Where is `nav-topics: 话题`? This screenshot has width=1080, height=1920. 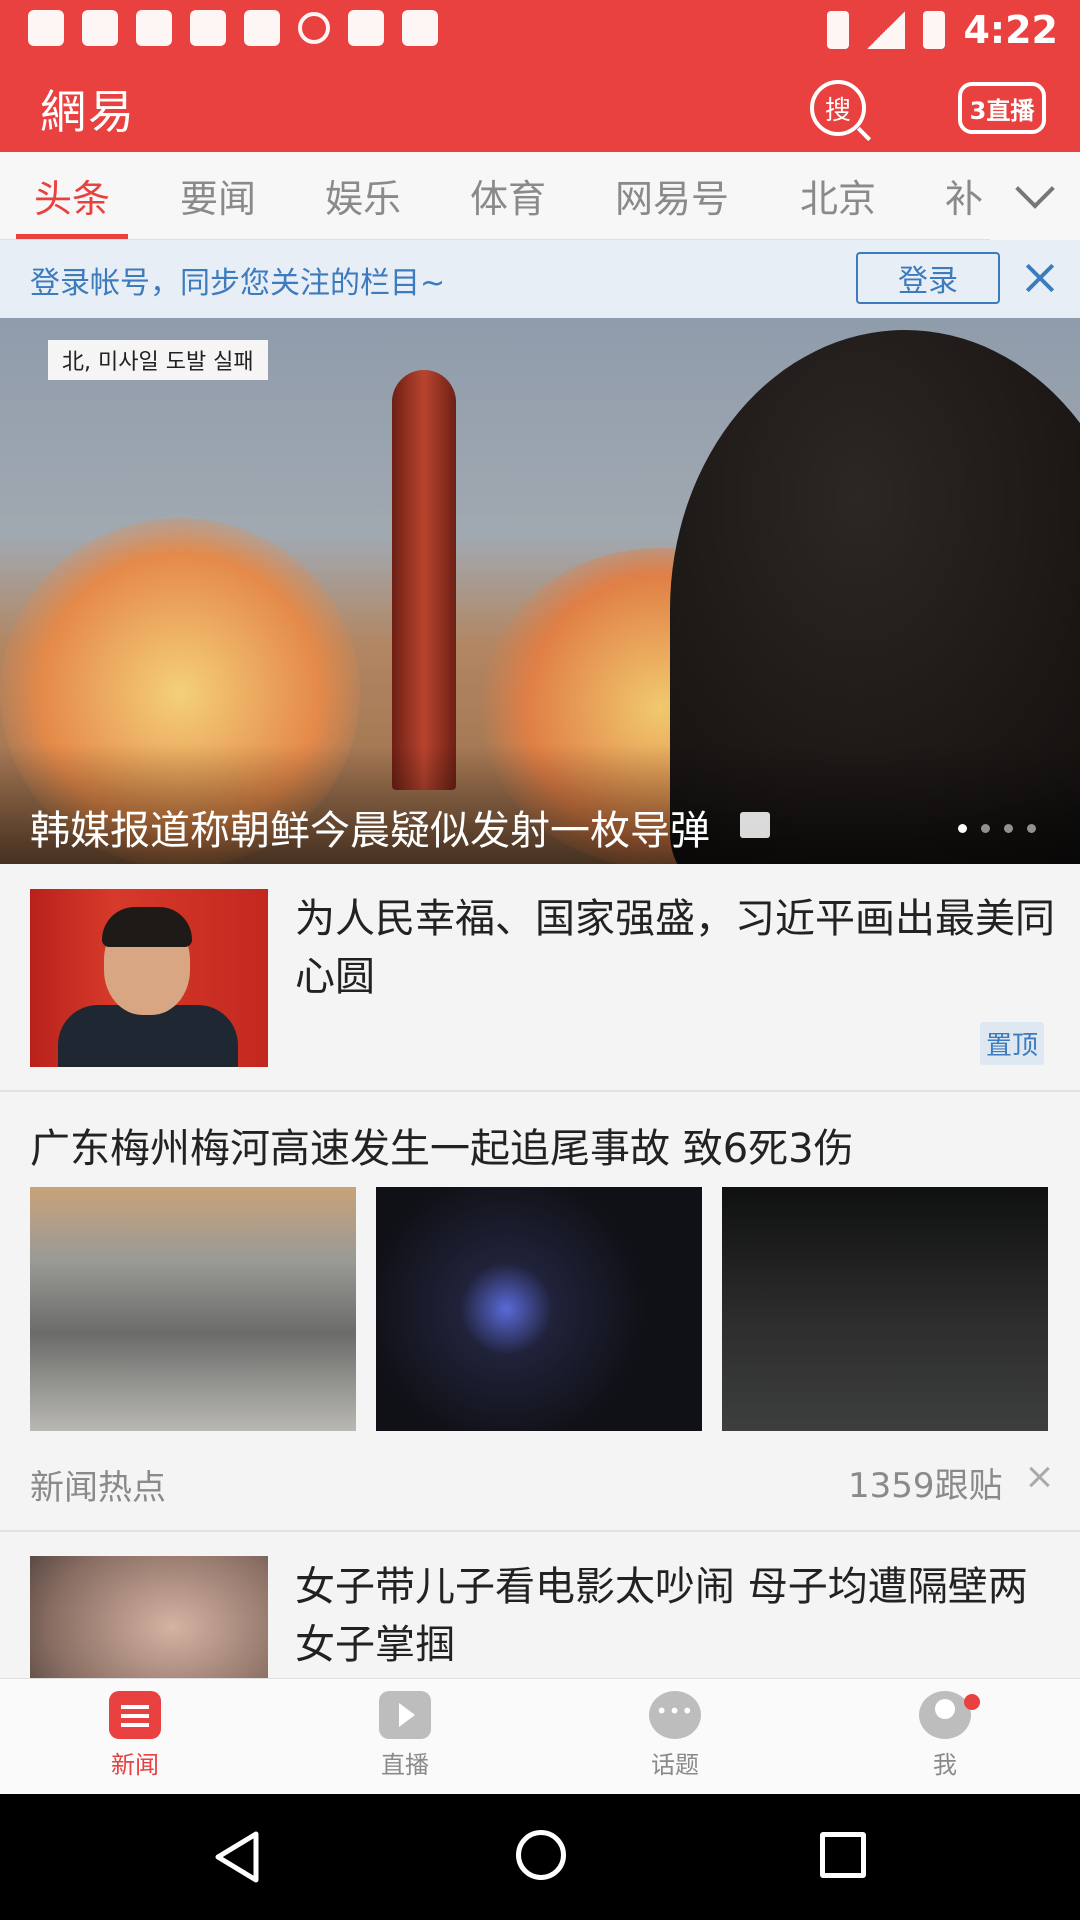
nav-topics: 话题 is located at coordinates (675, 1741).